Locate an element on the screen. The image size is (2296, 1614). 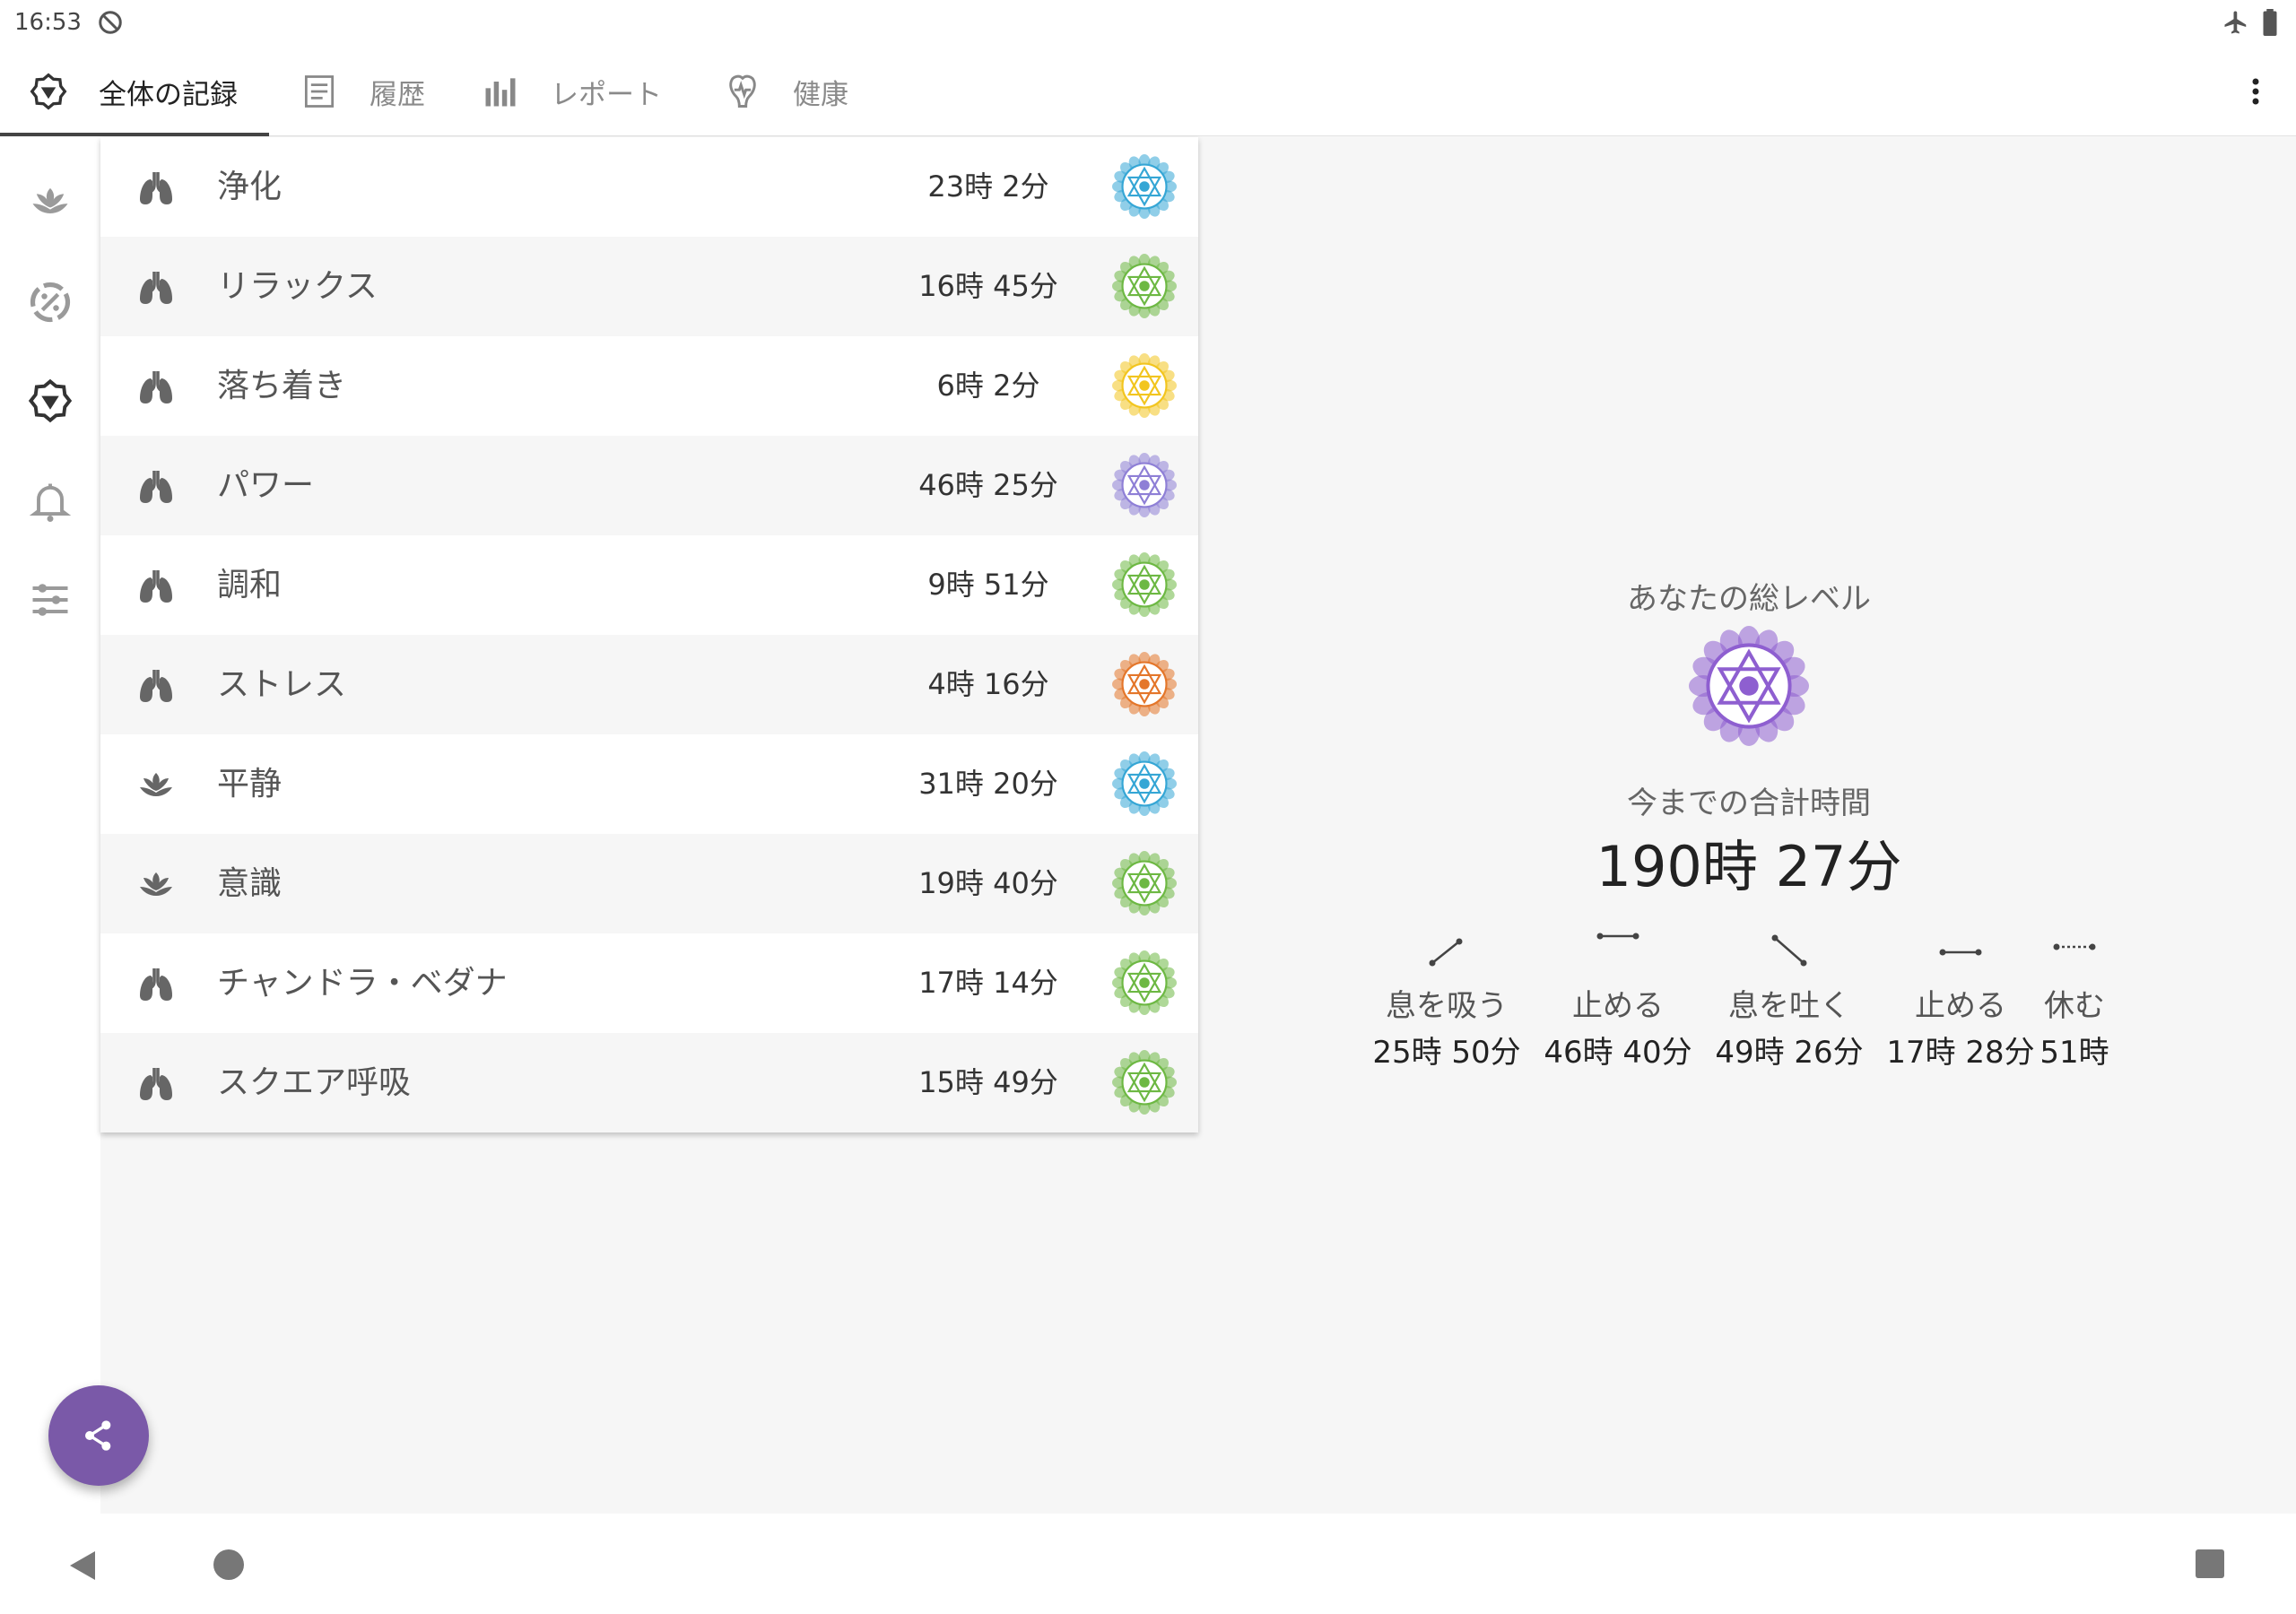
phase-exhale: 息を吐く 49時 26分 is located at coordinates (1789, 1007).